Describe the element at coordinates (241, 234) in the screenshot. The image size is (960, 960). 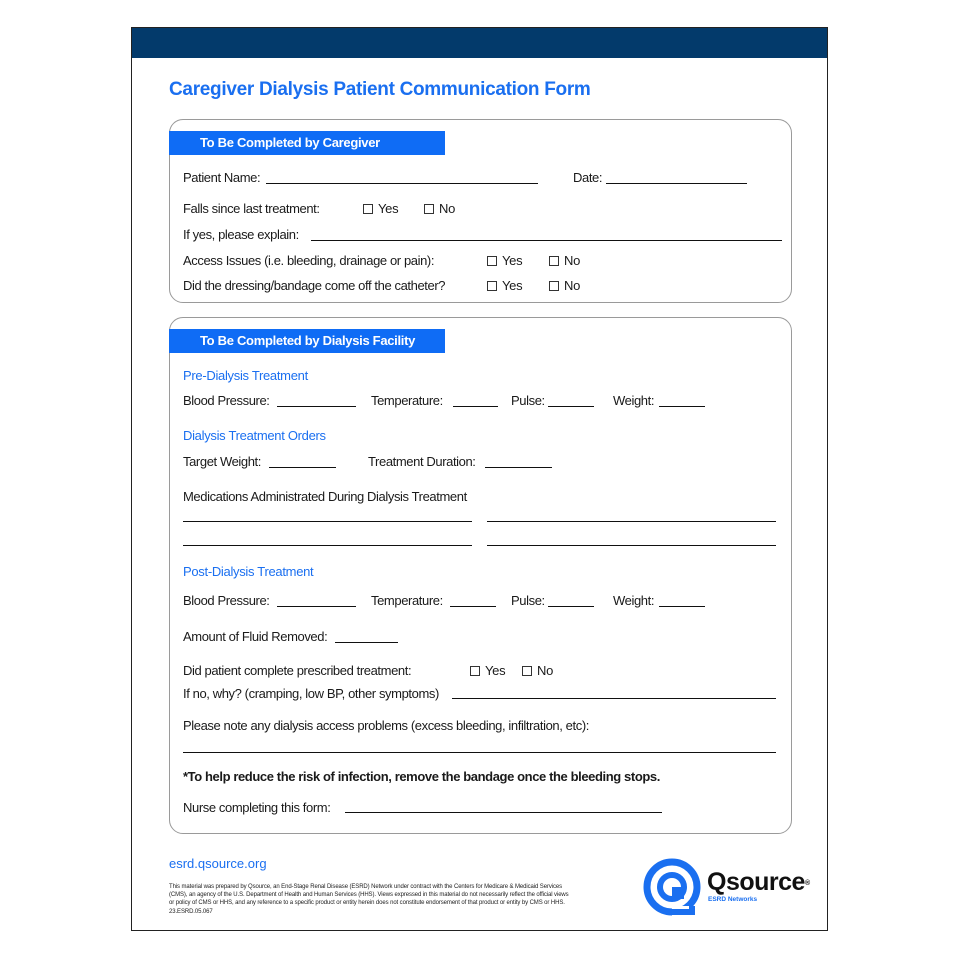
I see `explain-label: If yes, please explain:` at that location.